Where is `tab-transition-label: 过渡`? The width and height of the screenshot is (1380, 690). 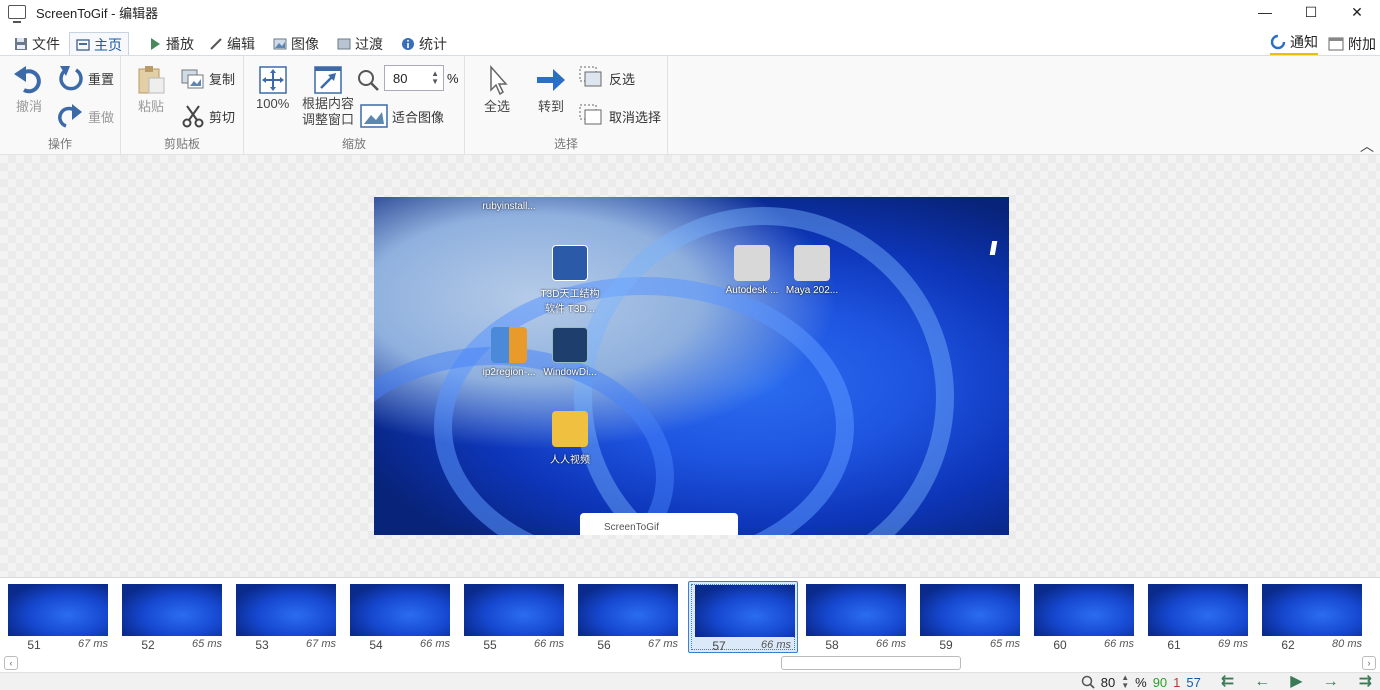
tab-transition-label: 过渡 is located at coordinates (369, 44).